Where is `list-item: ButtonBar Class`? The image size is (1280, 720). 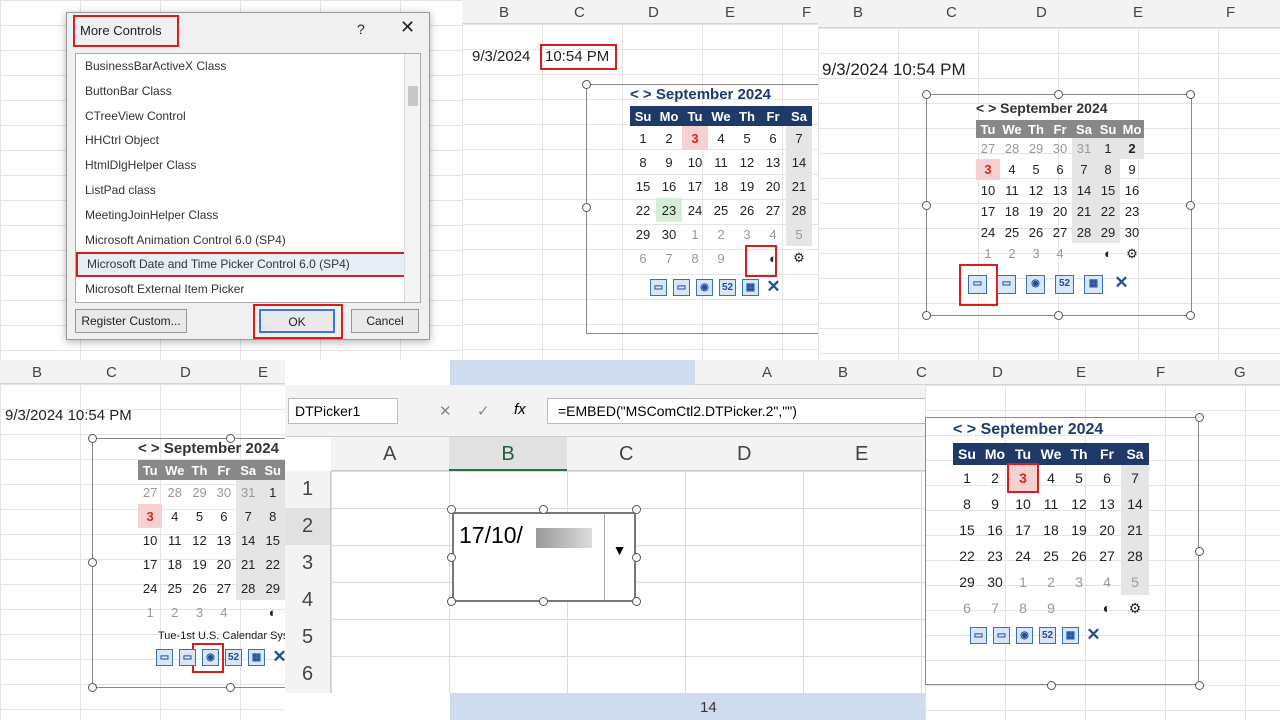
list-item: ButtonBar Class is located at coordinates (248, 91).